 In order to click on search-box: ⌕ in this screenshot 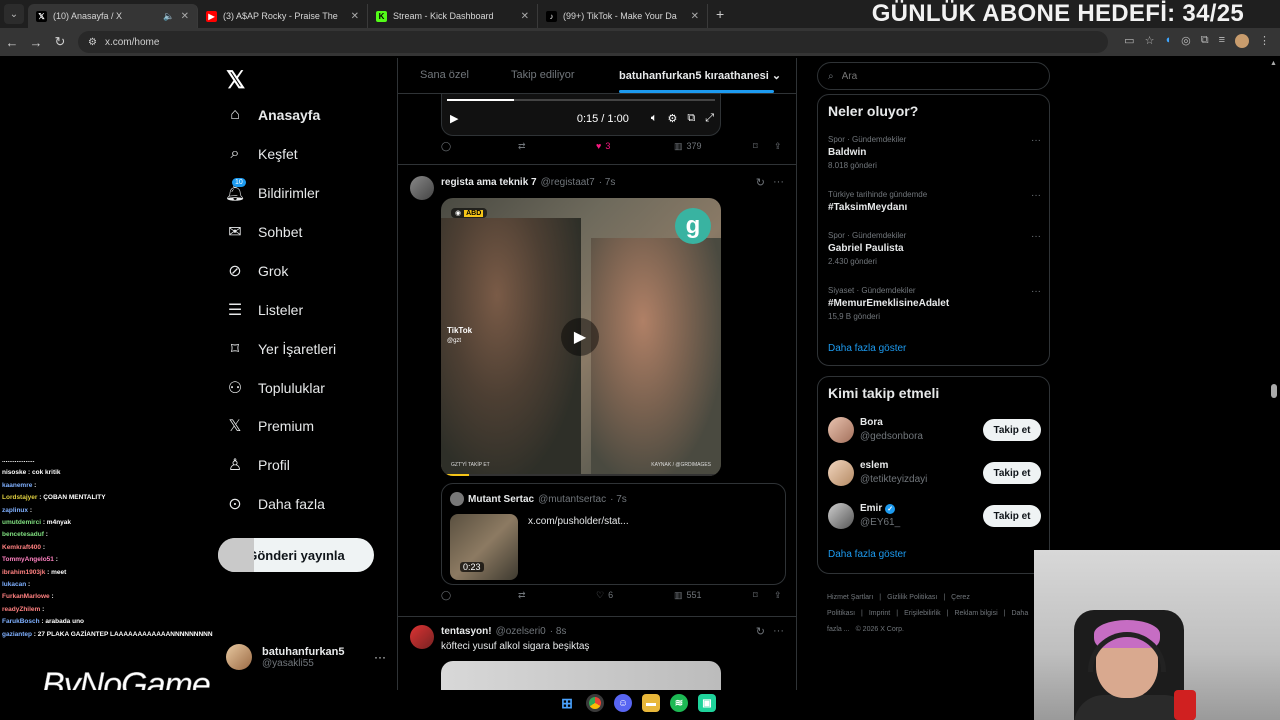, I will do `click(933, 76)`.